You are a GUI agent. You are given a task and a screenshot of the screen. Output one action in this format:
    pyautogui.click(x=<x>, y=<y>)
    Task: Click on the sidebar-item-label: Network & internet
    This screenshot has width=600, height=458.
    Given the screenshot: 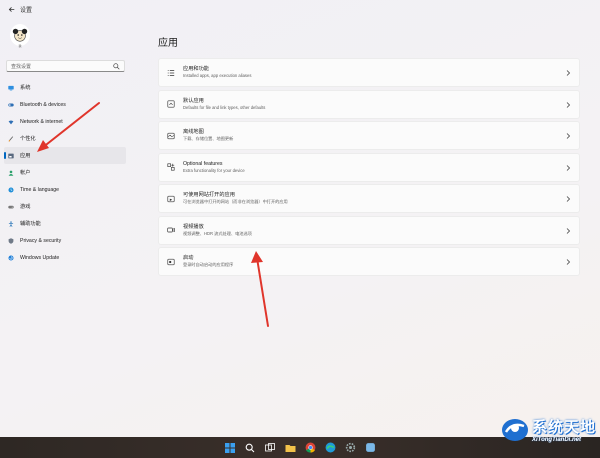 What is the action you would take?
    pyautogui.click(x=41, y=121)
    